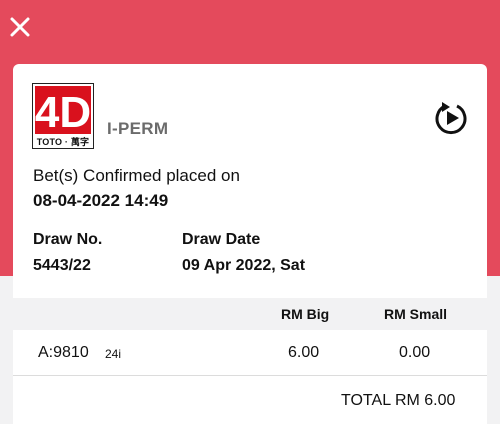 The image size is (500, 424). I want to click on bet-table-header: RM Big RM Small, so click(250, 314).